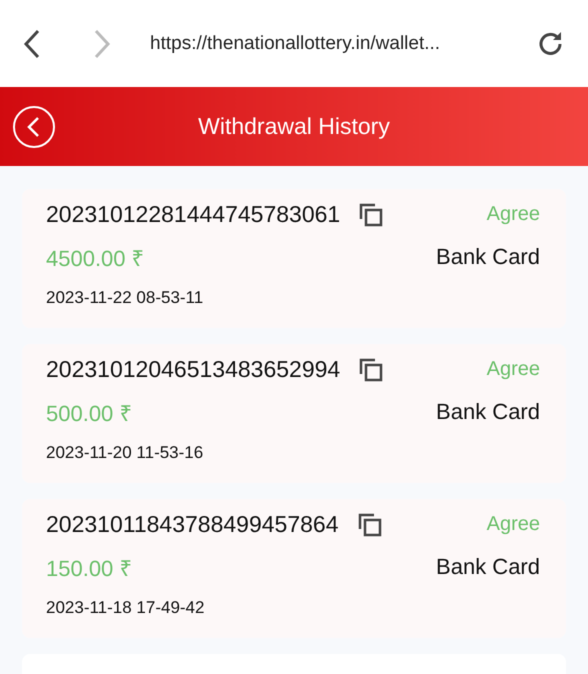 Image resolution: width=588 pixels, height=674 pixels. I want to click on timestamp: 2023-11-18 17-49-42, so click(126, 608).